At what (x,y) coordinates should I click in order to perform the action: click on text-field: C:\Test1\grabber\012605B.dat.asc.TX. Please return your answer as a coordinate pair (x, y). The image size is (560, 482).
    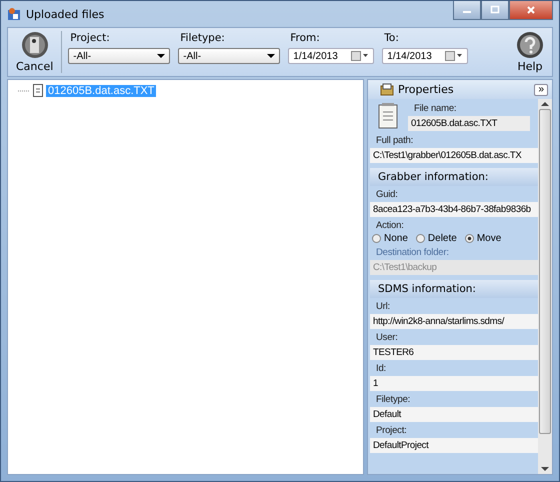
    Looking at the image, I should click on (454, 155).